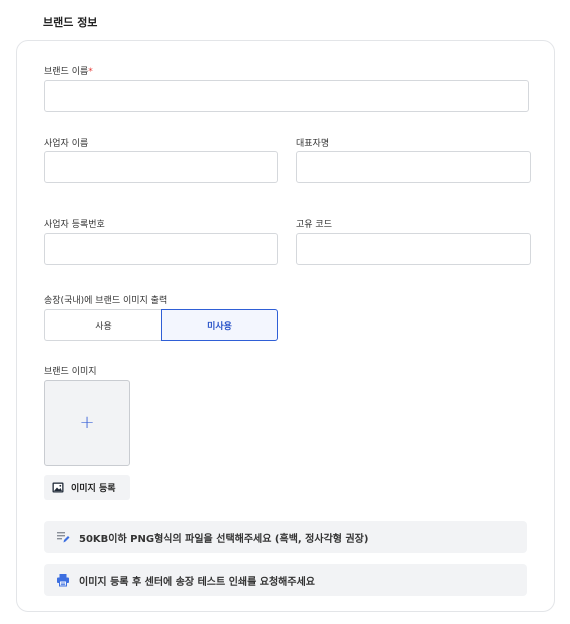  Describe the element at coordinates (286, 96) in the screenshot. I see `brand-name-input` at that location.